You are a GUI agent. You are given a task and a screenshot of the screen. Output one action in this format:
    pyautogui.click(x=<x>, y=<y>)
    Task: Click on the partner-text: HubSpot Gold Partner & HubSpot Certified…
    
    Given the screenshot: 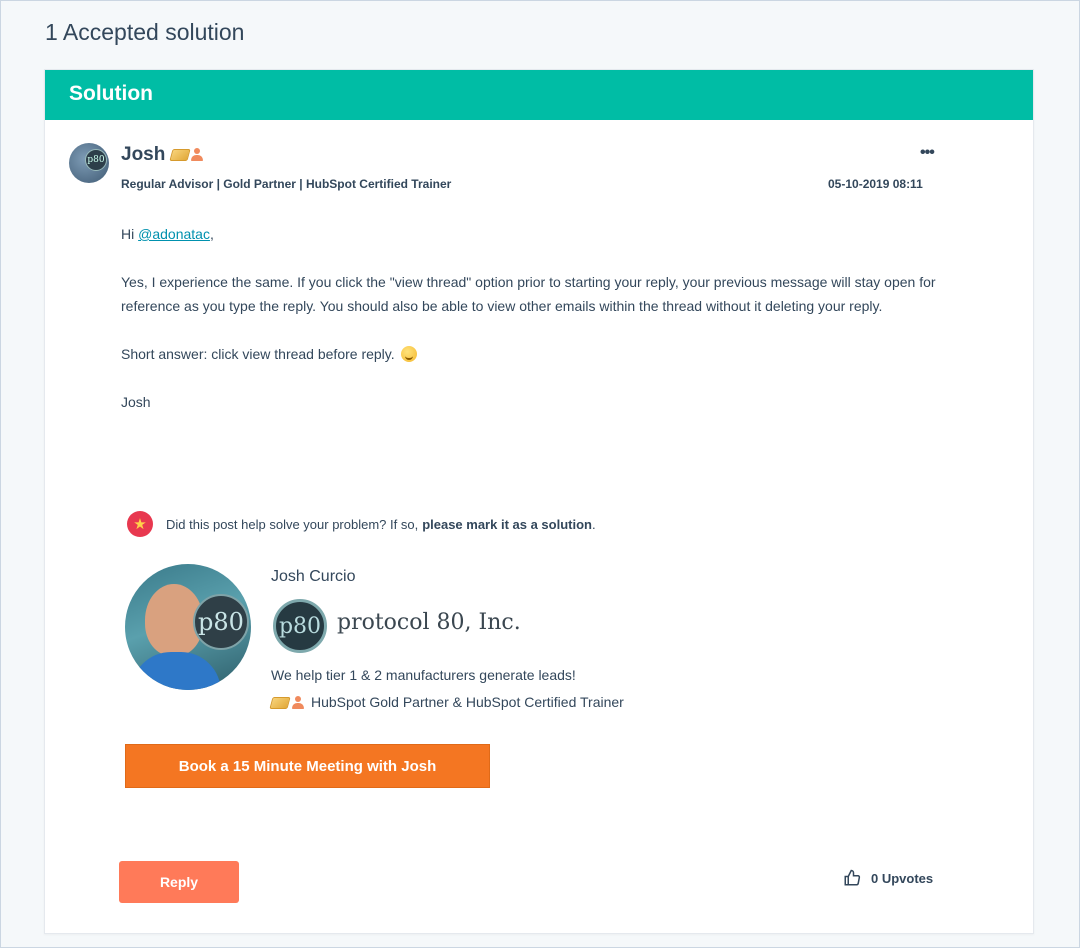 What is the action you would take?
    pyautogui.click(x=467, y=702)
    